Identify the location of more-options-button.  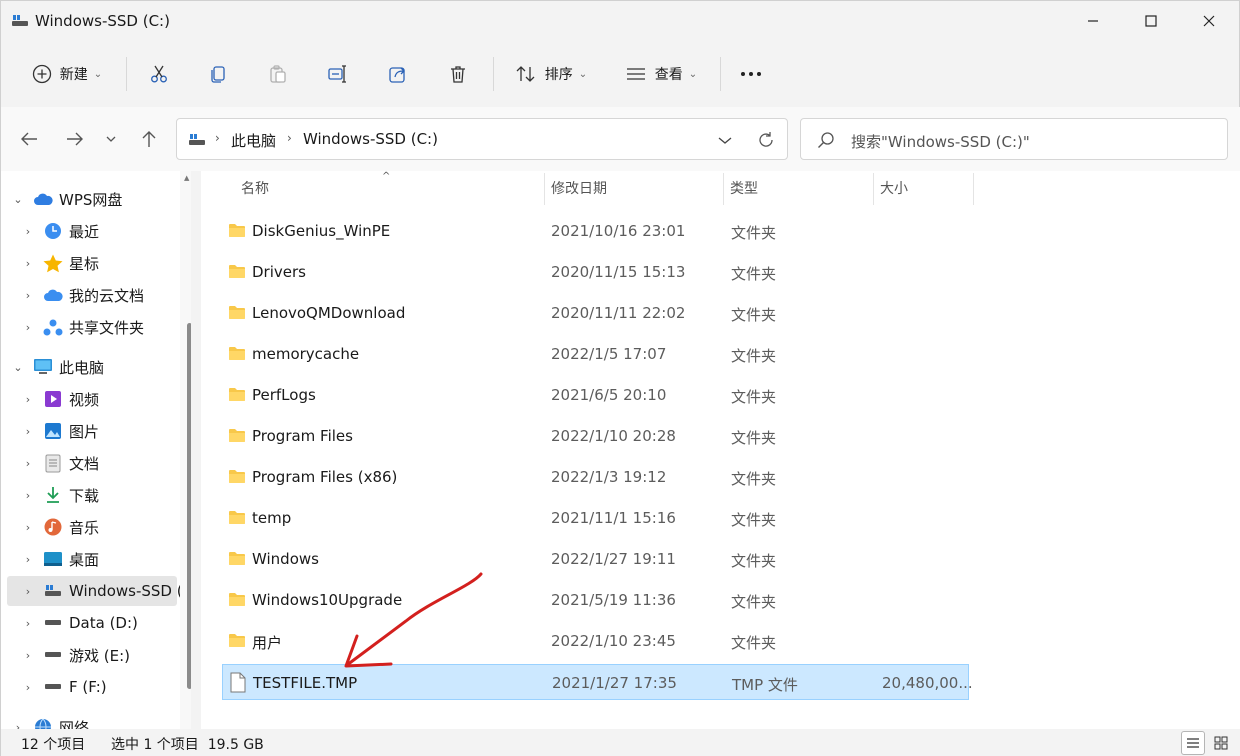
(751, 74).